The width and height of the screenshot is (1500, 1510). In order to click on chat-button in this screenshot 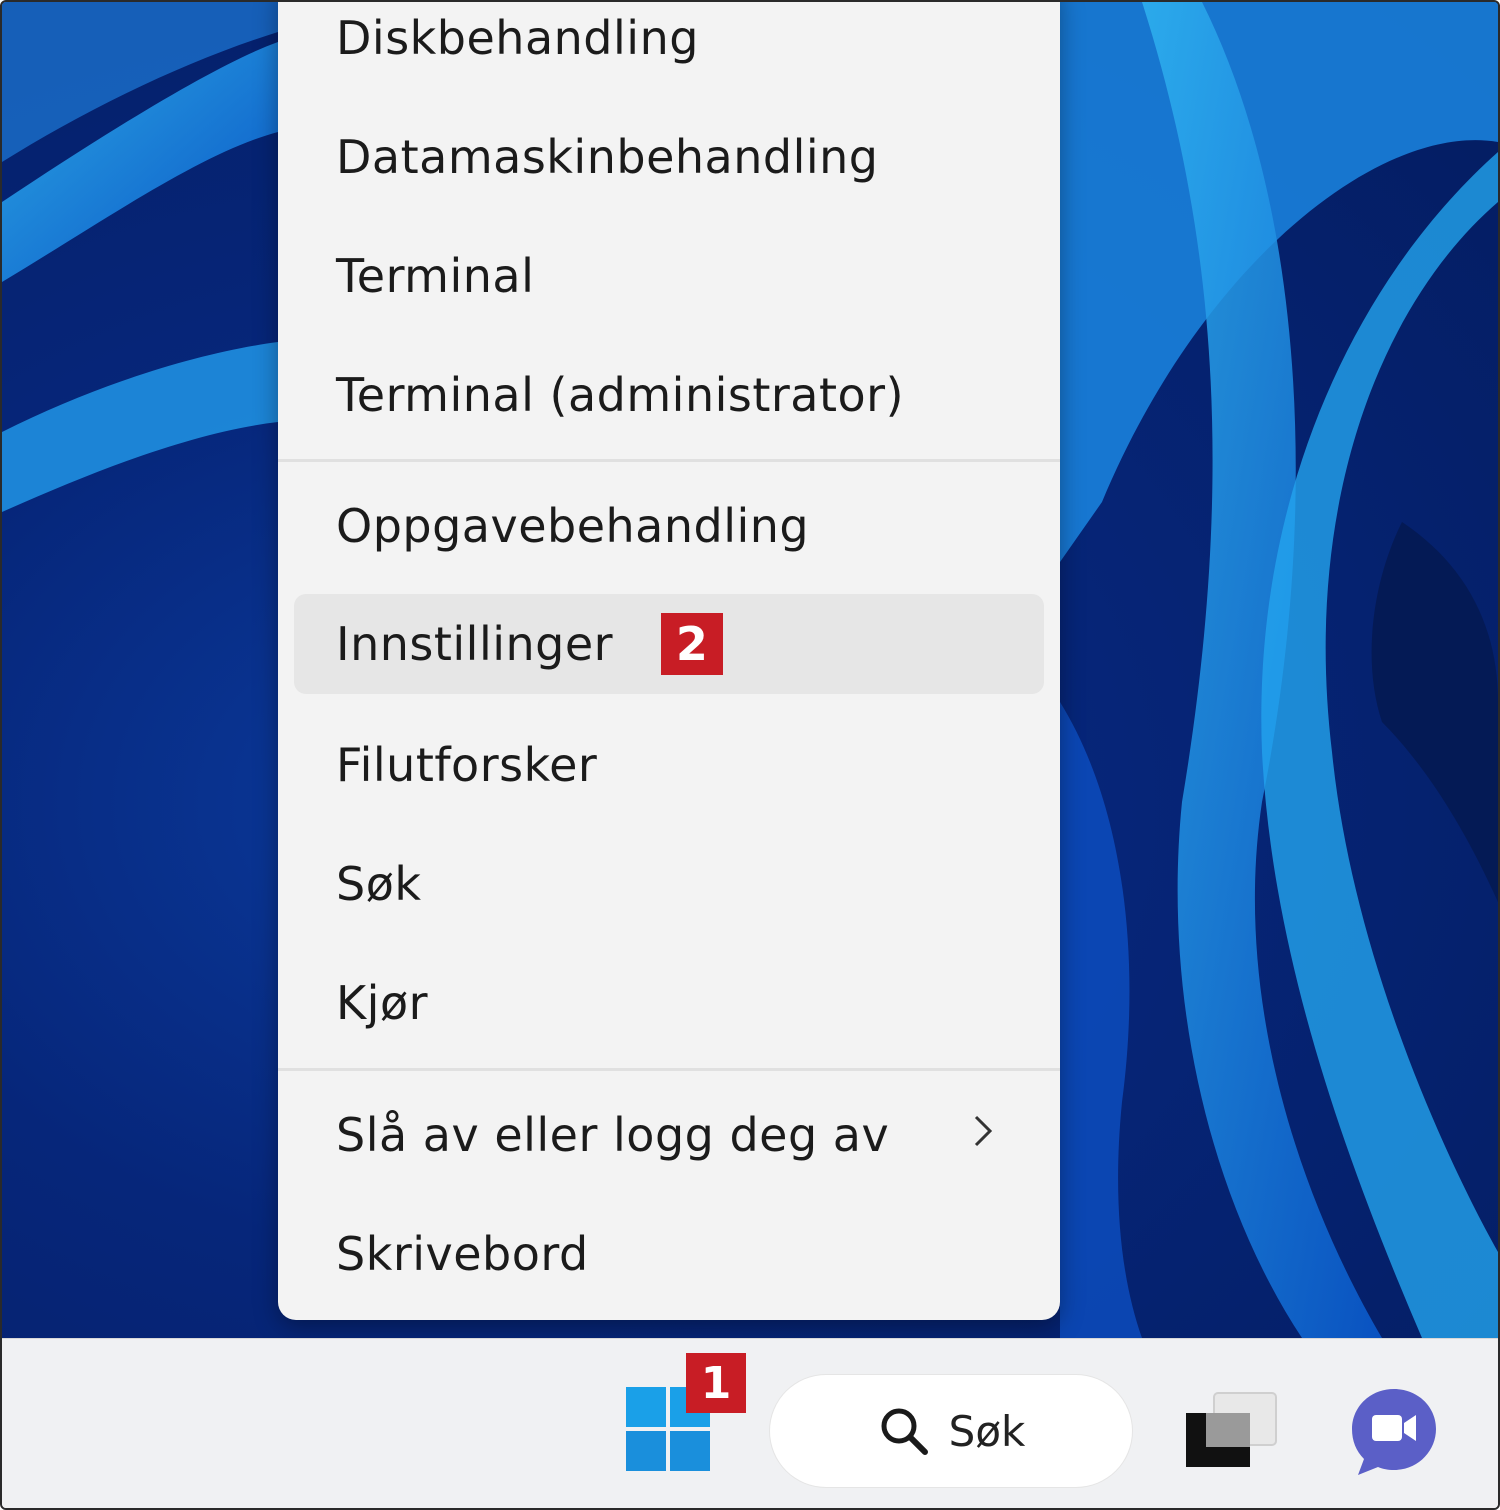, I will do `click(1394, 1431)`.